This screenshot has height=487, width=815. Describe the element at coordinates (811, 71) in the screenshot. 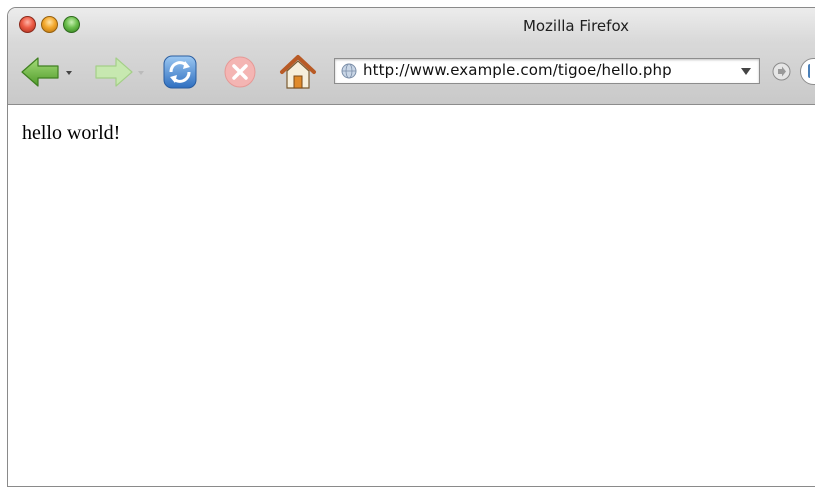

I see `search-engine-icon` at that location.